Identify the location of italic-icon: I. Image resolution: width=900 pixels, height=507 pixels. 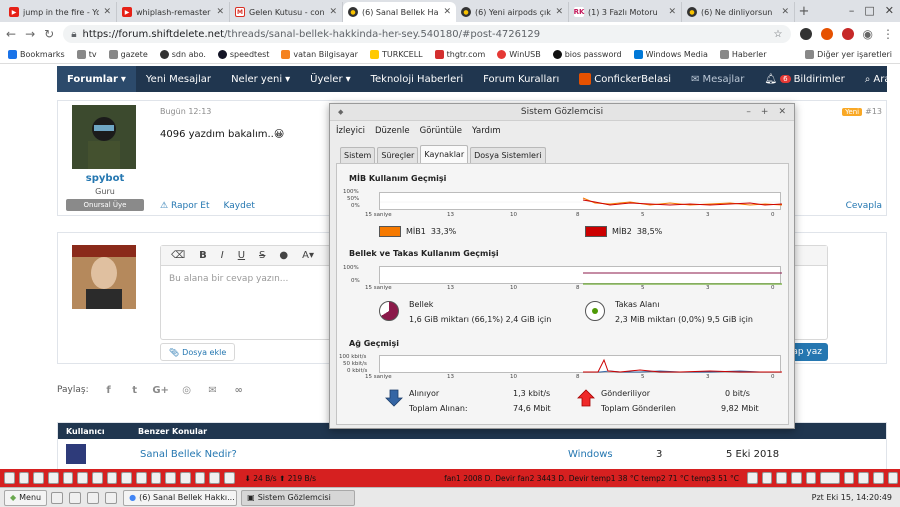
(222, 255).